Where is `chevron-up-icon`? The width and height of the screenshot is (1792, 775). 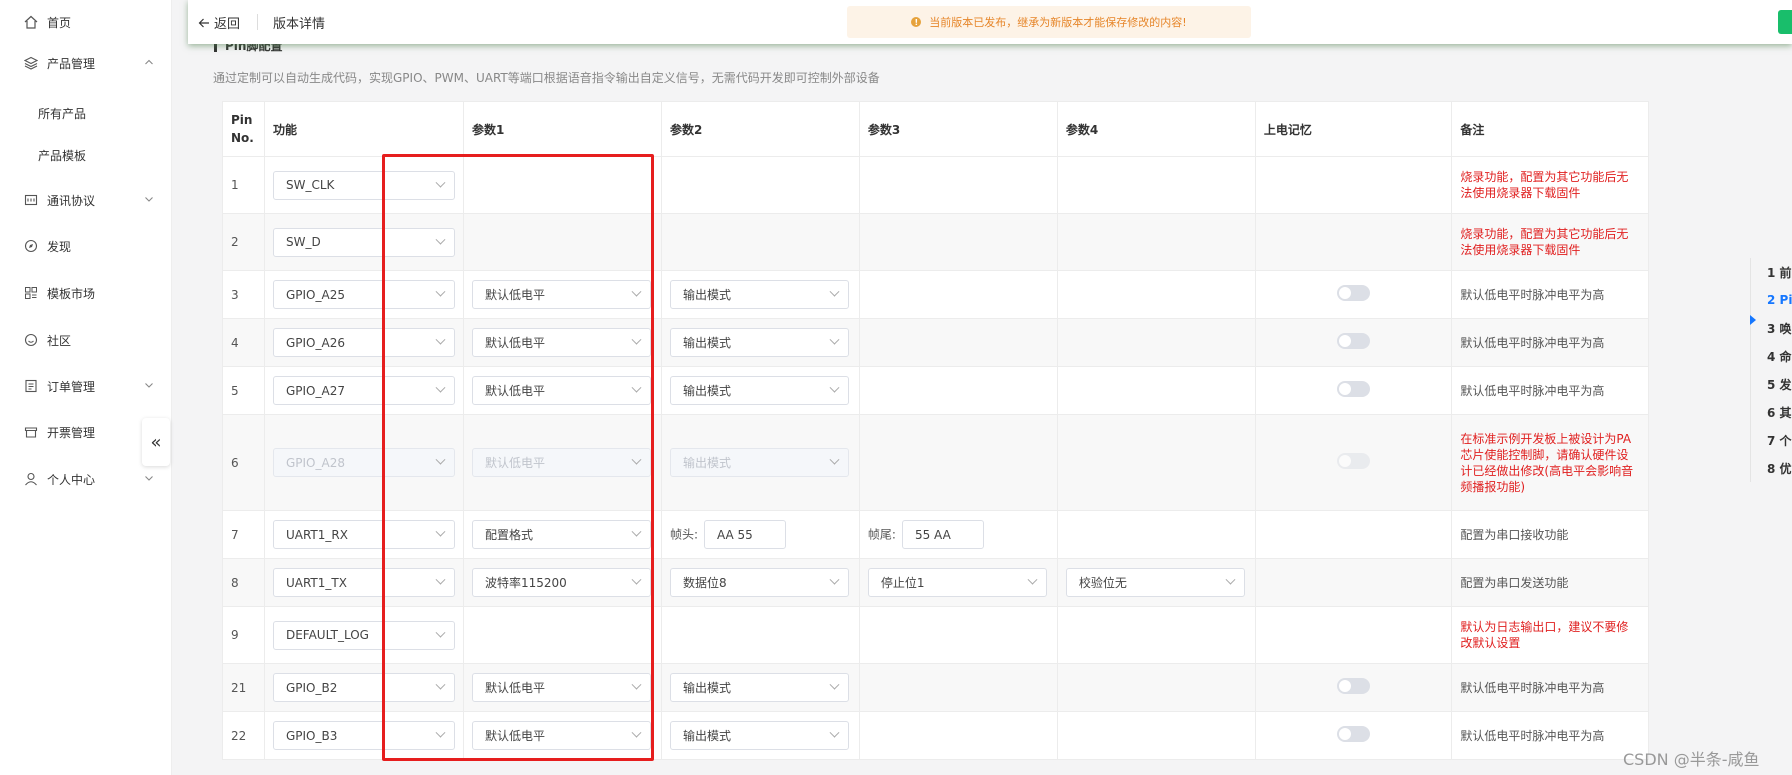 chevron-up-icon is located at coordinates (149, 62).